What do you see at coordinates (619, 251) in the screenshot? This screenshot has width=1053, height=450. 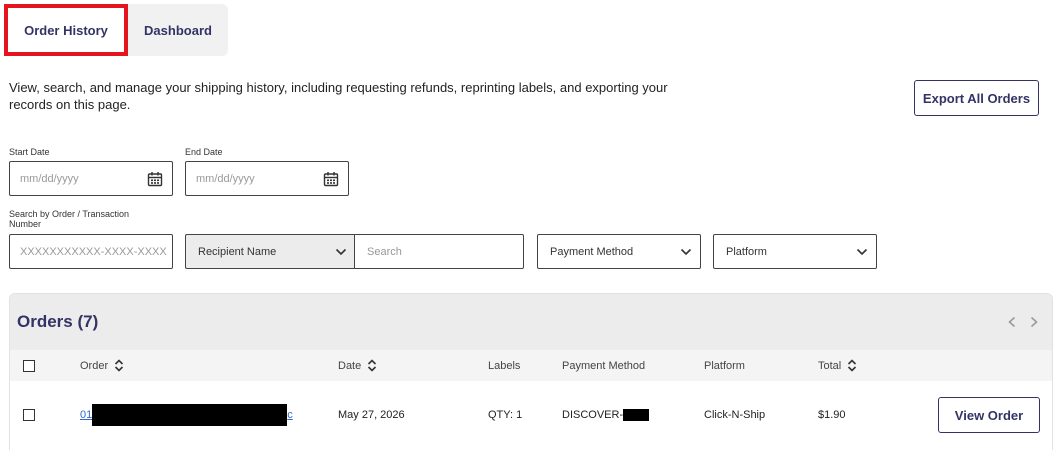 I see `payment-method-select: Payment Method` at bounding box center [619, 251].